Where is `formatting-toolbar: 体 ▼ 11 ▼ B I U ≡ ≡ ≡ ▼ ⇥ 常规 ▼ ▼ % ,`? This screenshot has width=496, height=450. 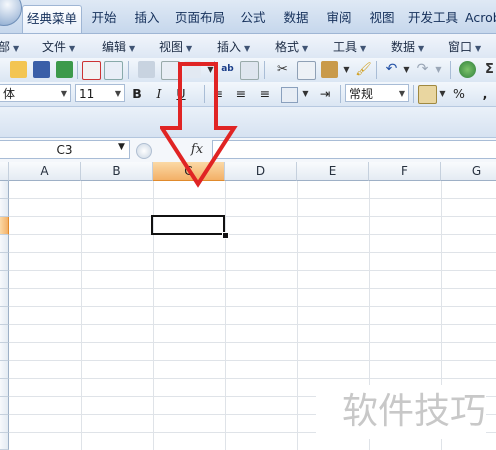 formatting-toolbar: 体 ▼ 11 ▼ B I U ≡ ≡ ≡ ▼ ⇥ 常规 ▼ ▼ % , is located at coordinates (248, 94).